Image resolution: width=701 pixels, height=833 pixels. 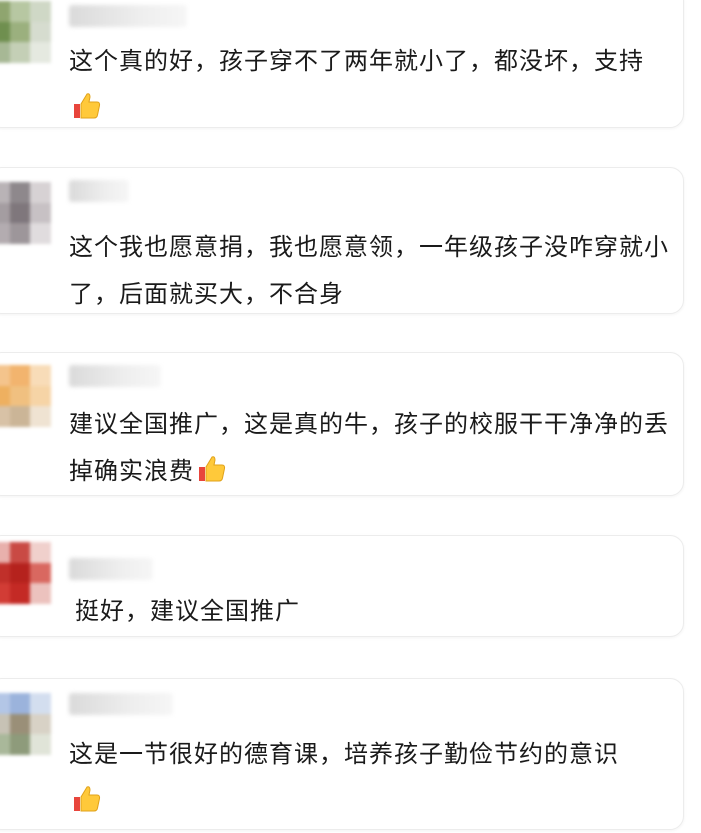 I want to click on comment-body: 建议全国推广，这是真的牛，孩子的校服干干净净的丢掉确实浪费, so click(x=369, y=447).